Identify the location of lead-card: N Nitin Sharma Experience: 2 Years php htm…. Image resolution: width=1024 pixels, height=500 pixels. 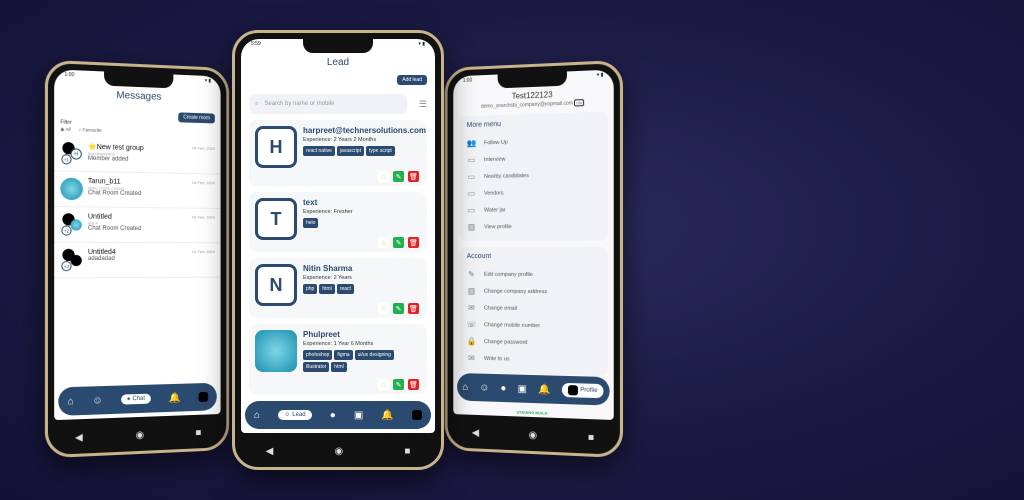
(338, 288).